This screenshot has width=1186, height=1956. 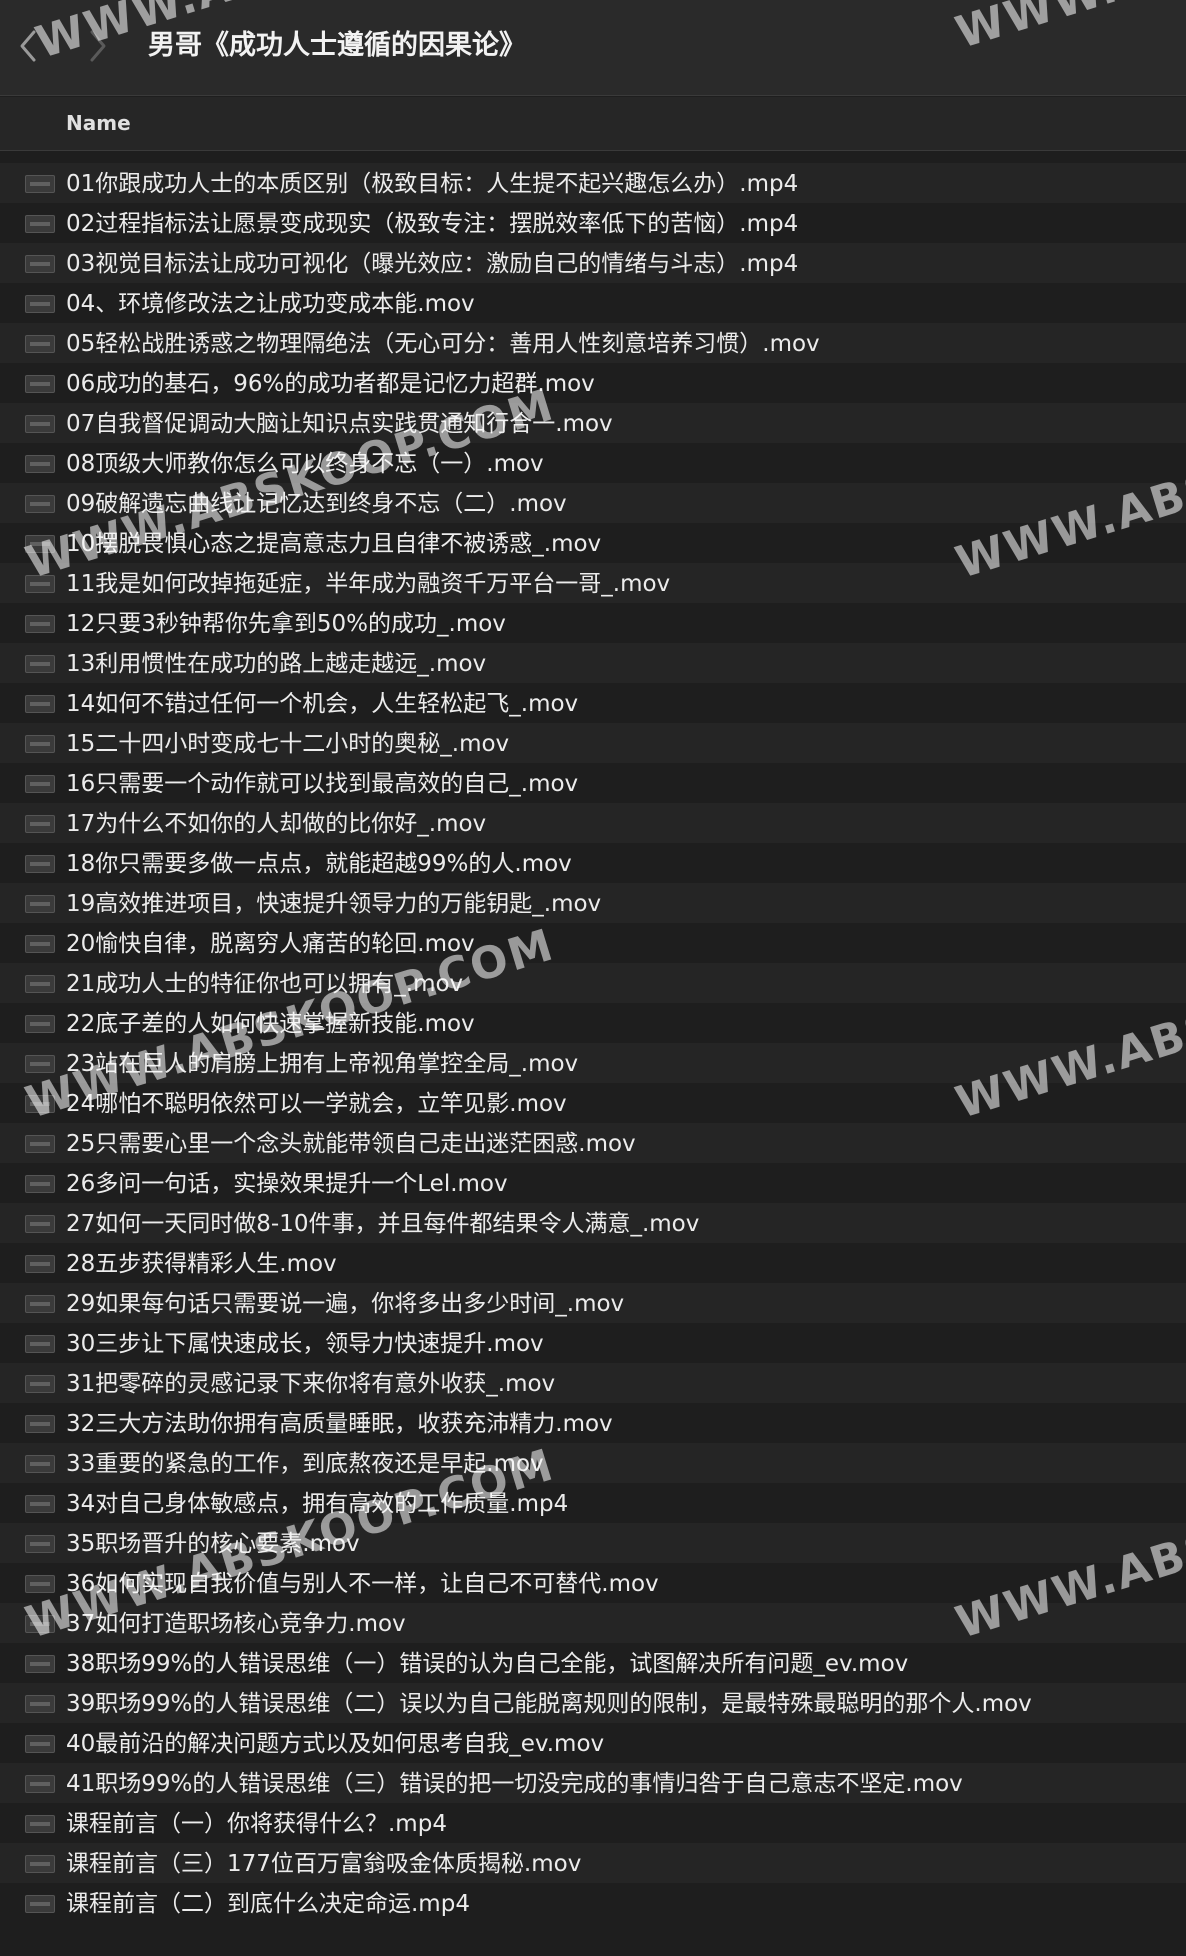 I want to click on file-row: 27如何一天同时做8-10件事，并且每件都结果令人满意_.mov, so click(x=593, y=1223).